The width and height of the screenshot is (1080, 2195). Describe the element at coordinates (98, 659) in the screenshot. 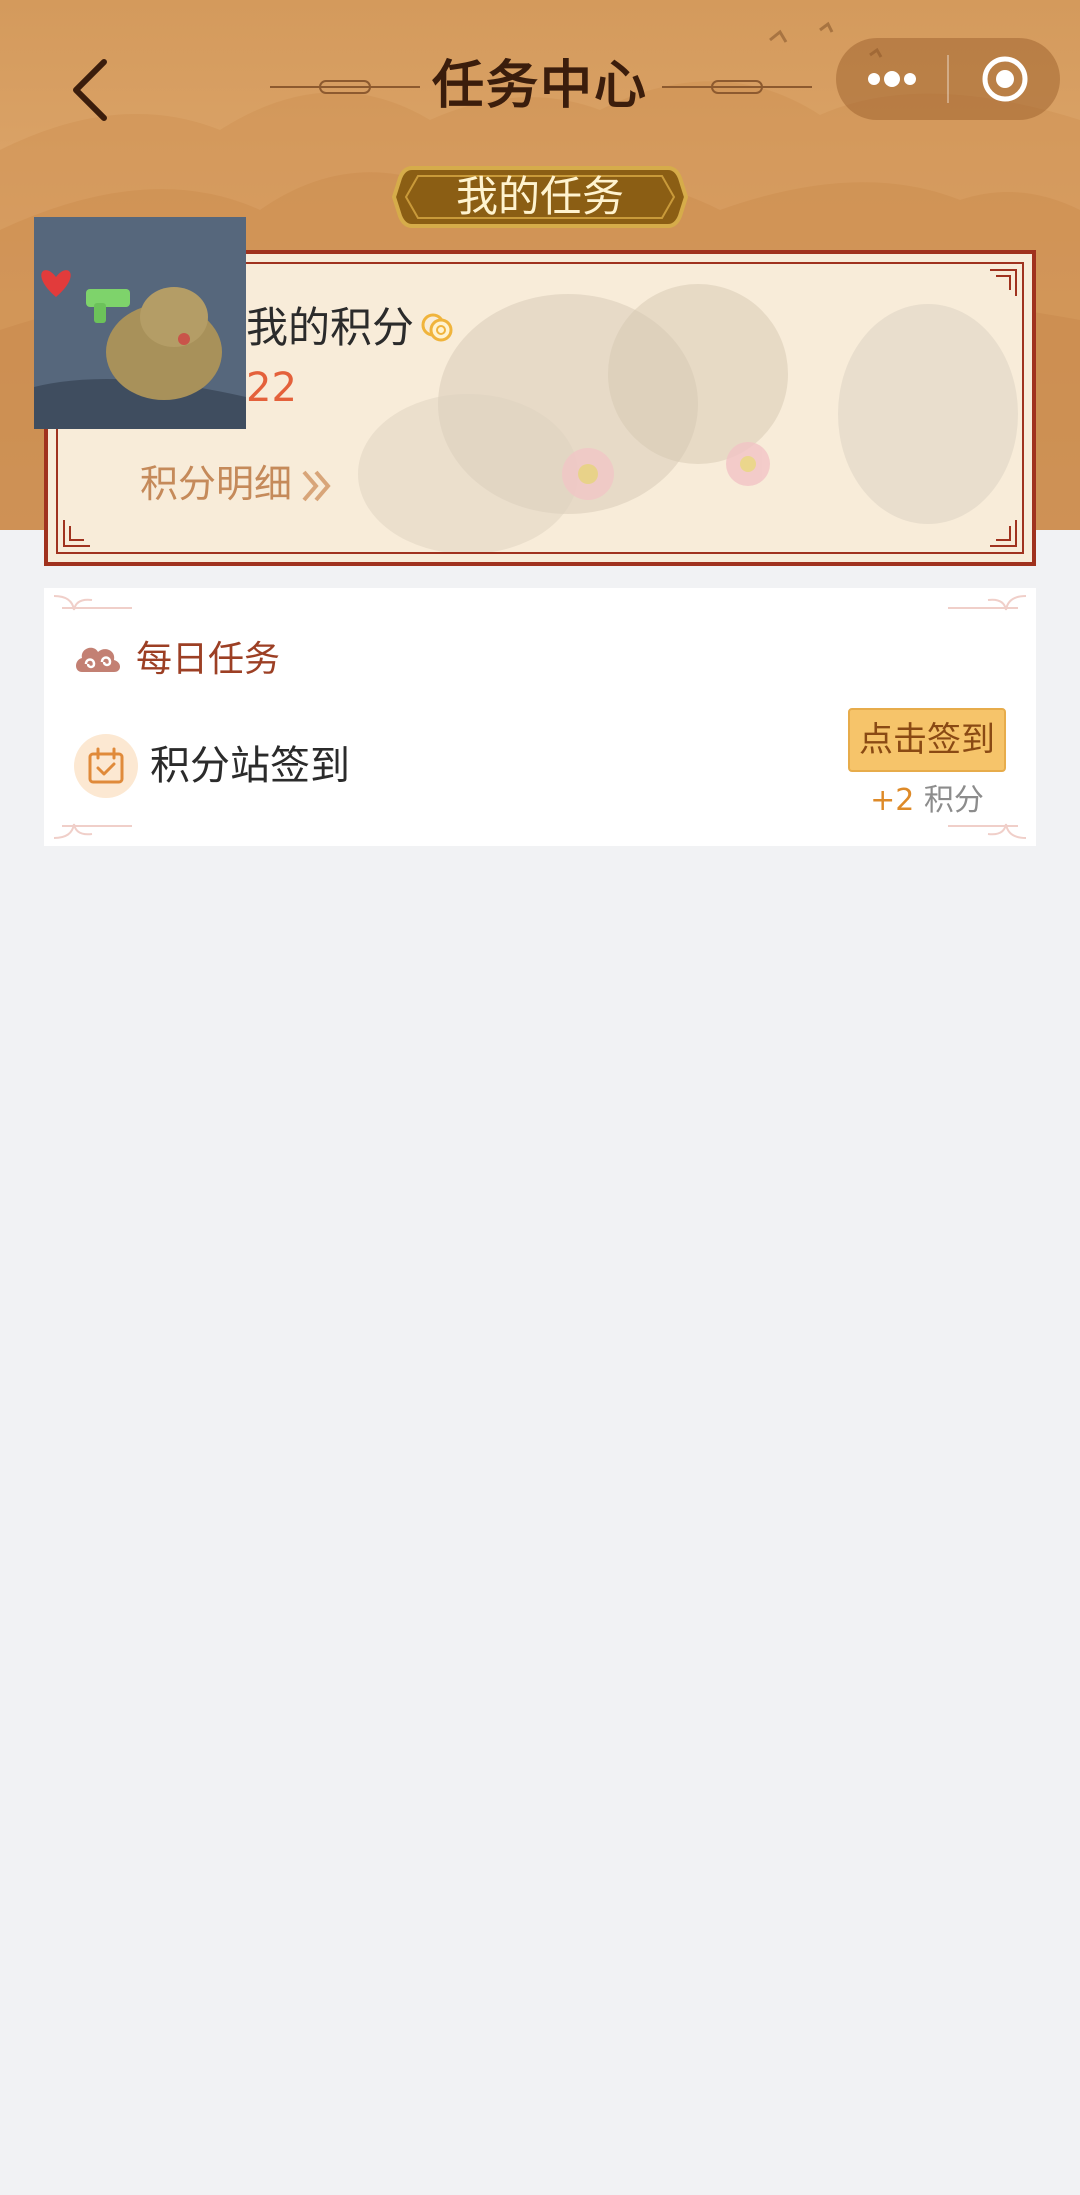

I see `cloud-swirl-icon` at that location.